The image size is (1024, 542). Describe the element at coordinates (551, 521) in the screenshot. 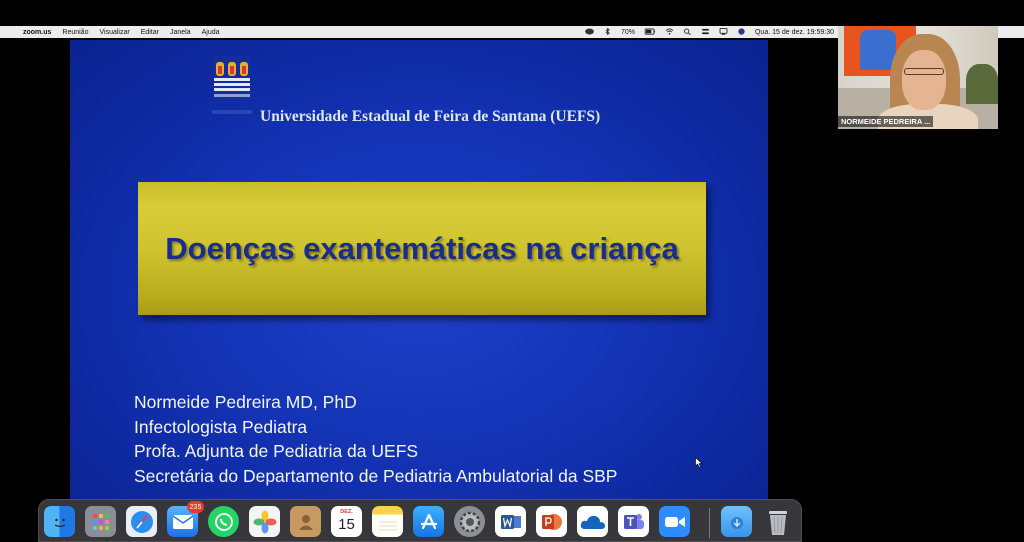

I see `powerpoint-icon` at that location.